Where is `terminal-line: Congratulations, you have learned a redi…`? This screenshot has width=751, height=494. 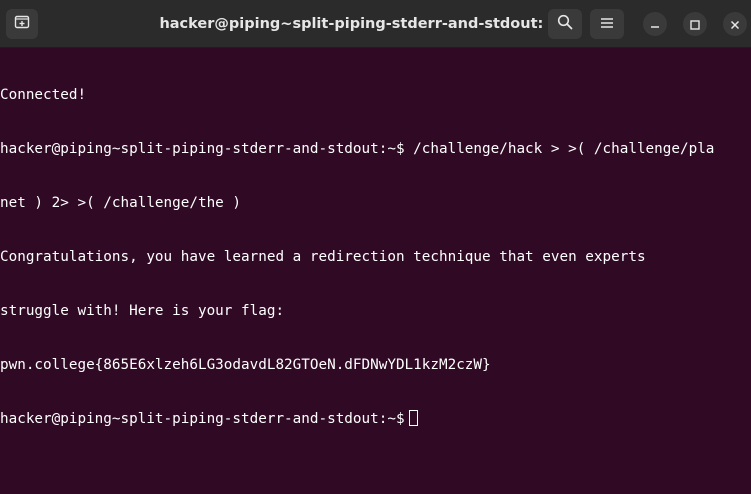
terminal-line: Congratulations, you have learned a redi… is located at coordinates (323, 257).